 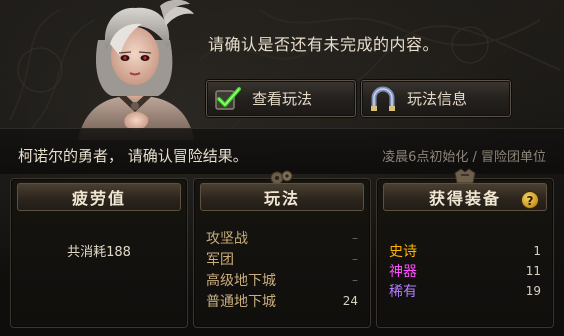 I want to click on help-icon: ?, so click(x=530, y=200).